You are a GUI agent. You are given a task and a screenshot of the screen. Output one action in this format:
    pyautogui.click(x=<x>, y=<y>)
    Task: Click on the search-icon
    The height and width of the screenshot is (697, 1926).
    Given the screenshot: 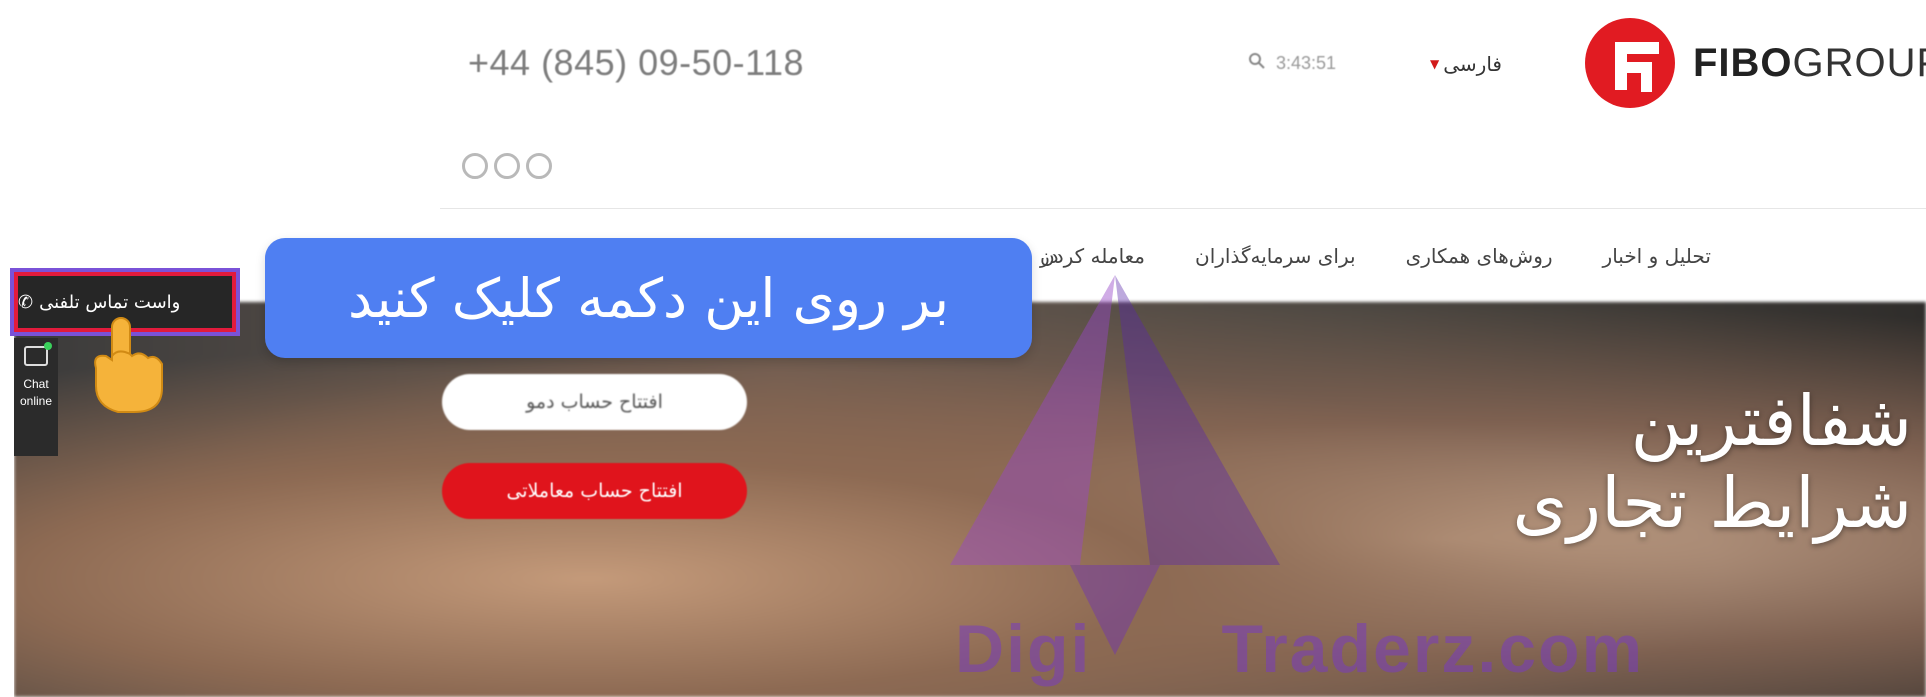 What is the action you would take?
    pyautogui.click(x=1257, y=63)
    